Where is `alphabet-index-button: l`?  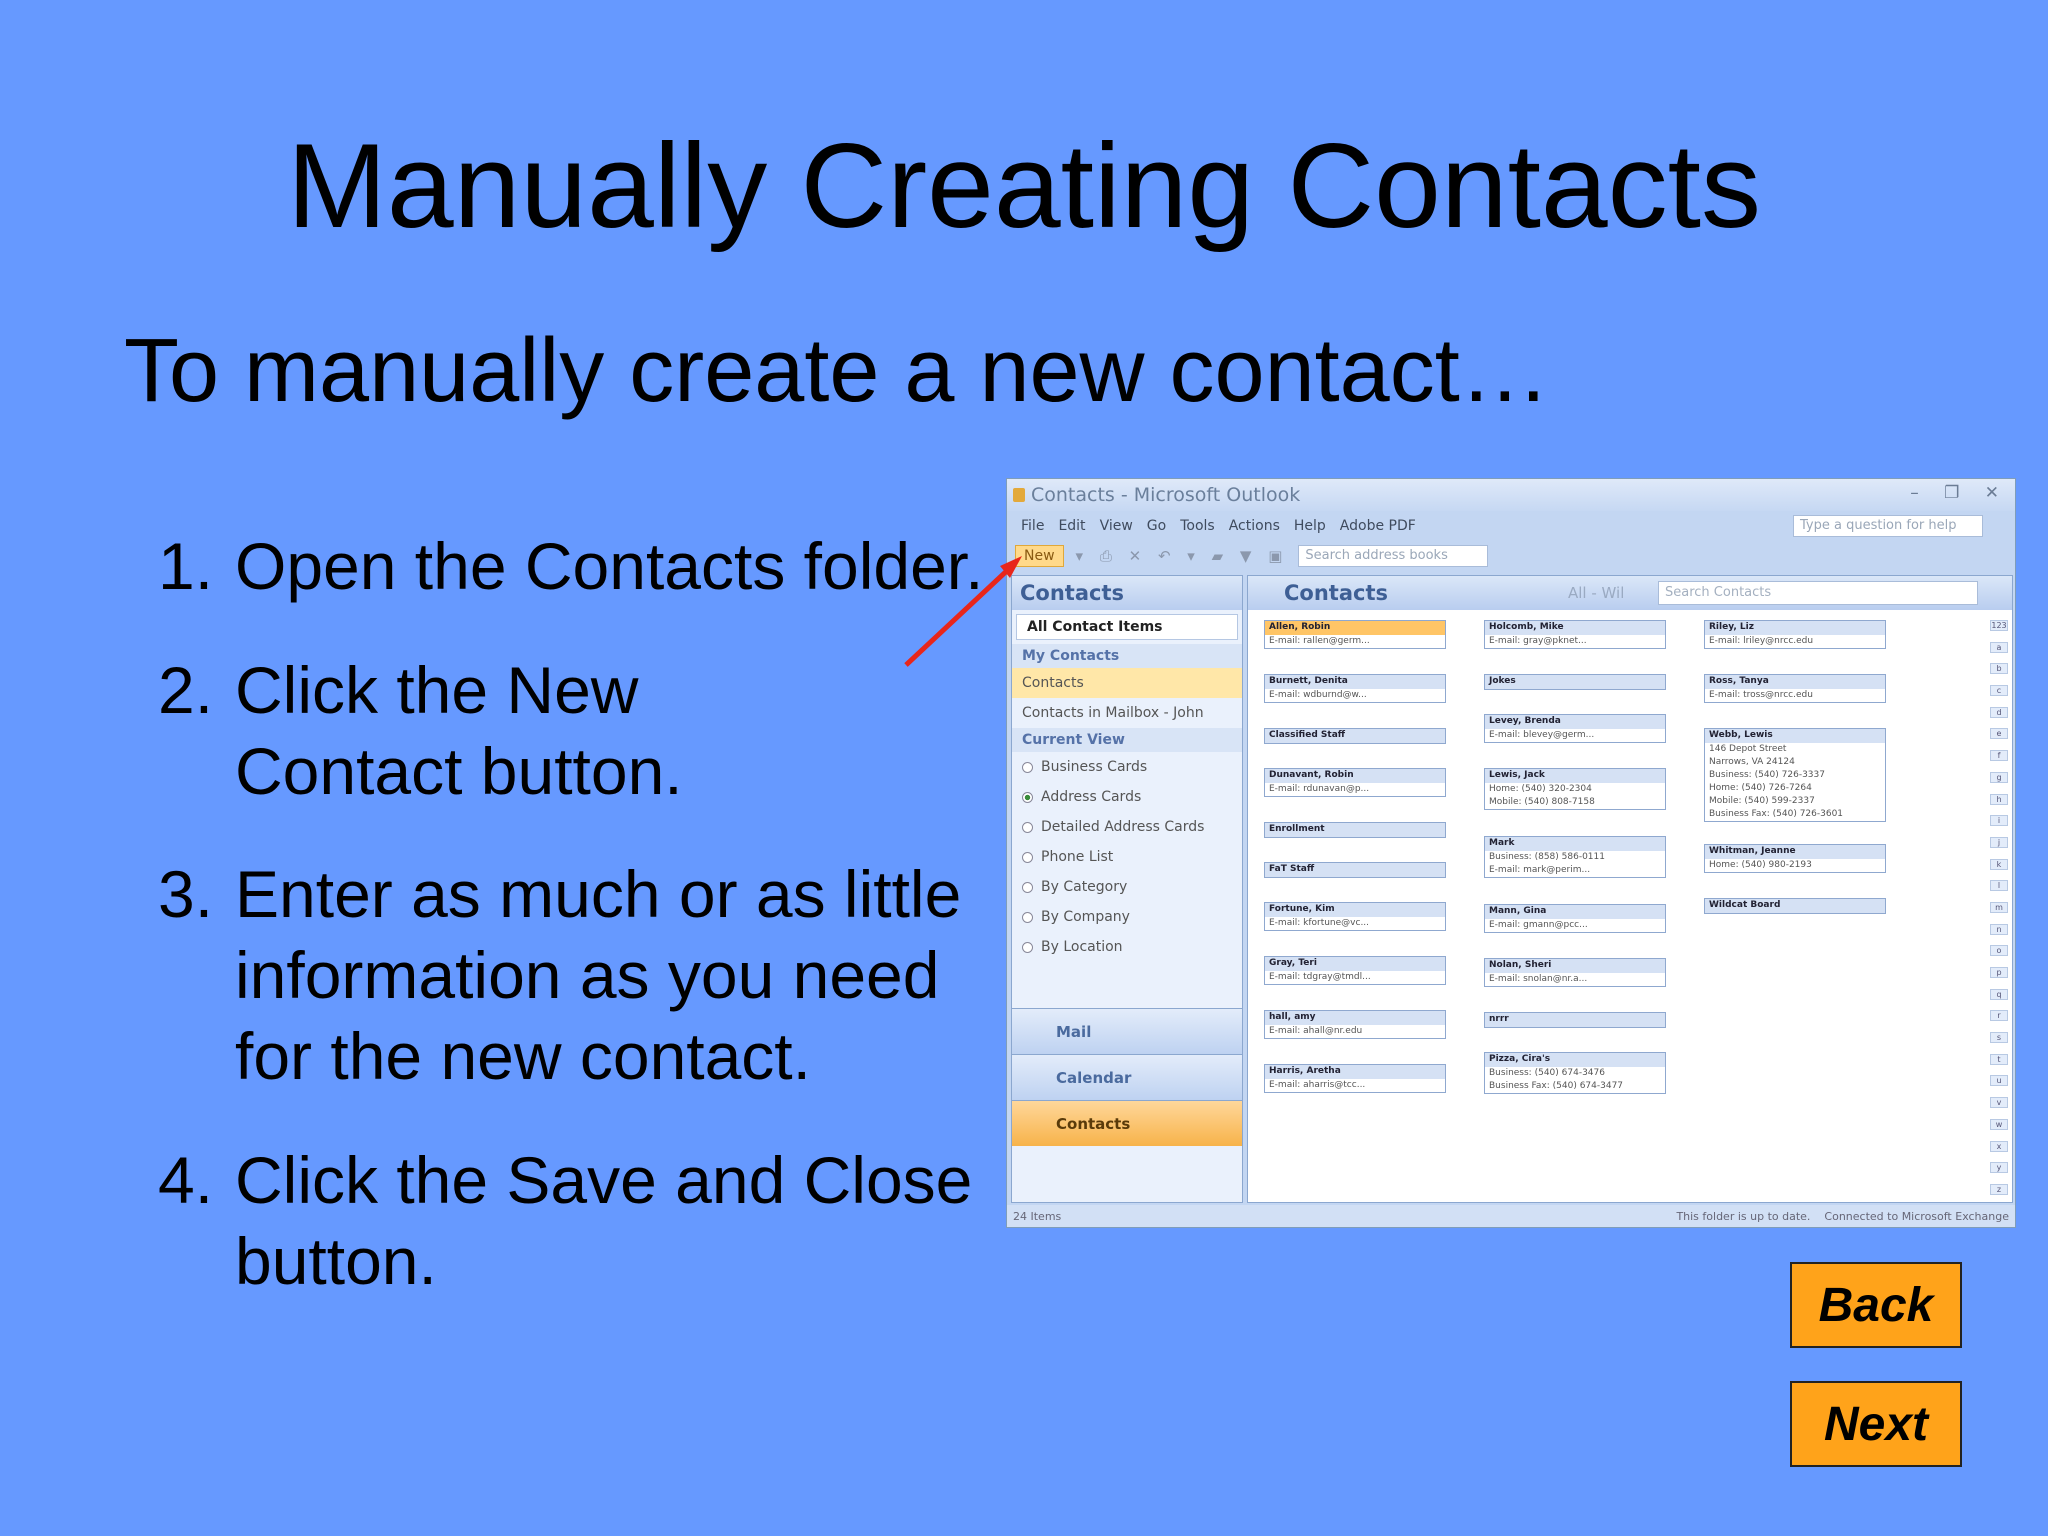
alphabet-index-button: l is located at coordinates (1999, 886).